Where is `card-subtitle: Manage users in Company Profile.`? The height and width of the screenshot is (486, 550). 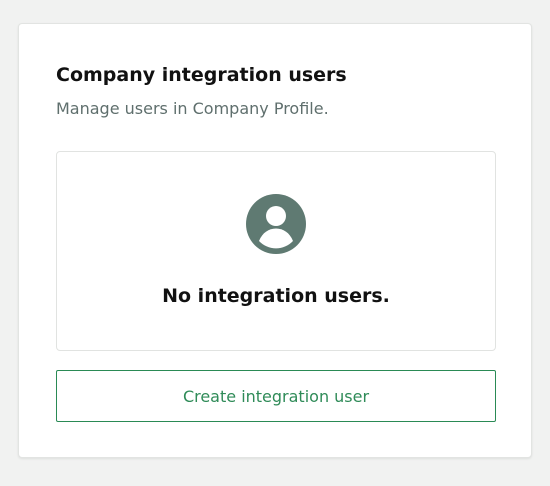
card-subtitle: Manage users in Company Profile. is located at coordinates (192, 108).